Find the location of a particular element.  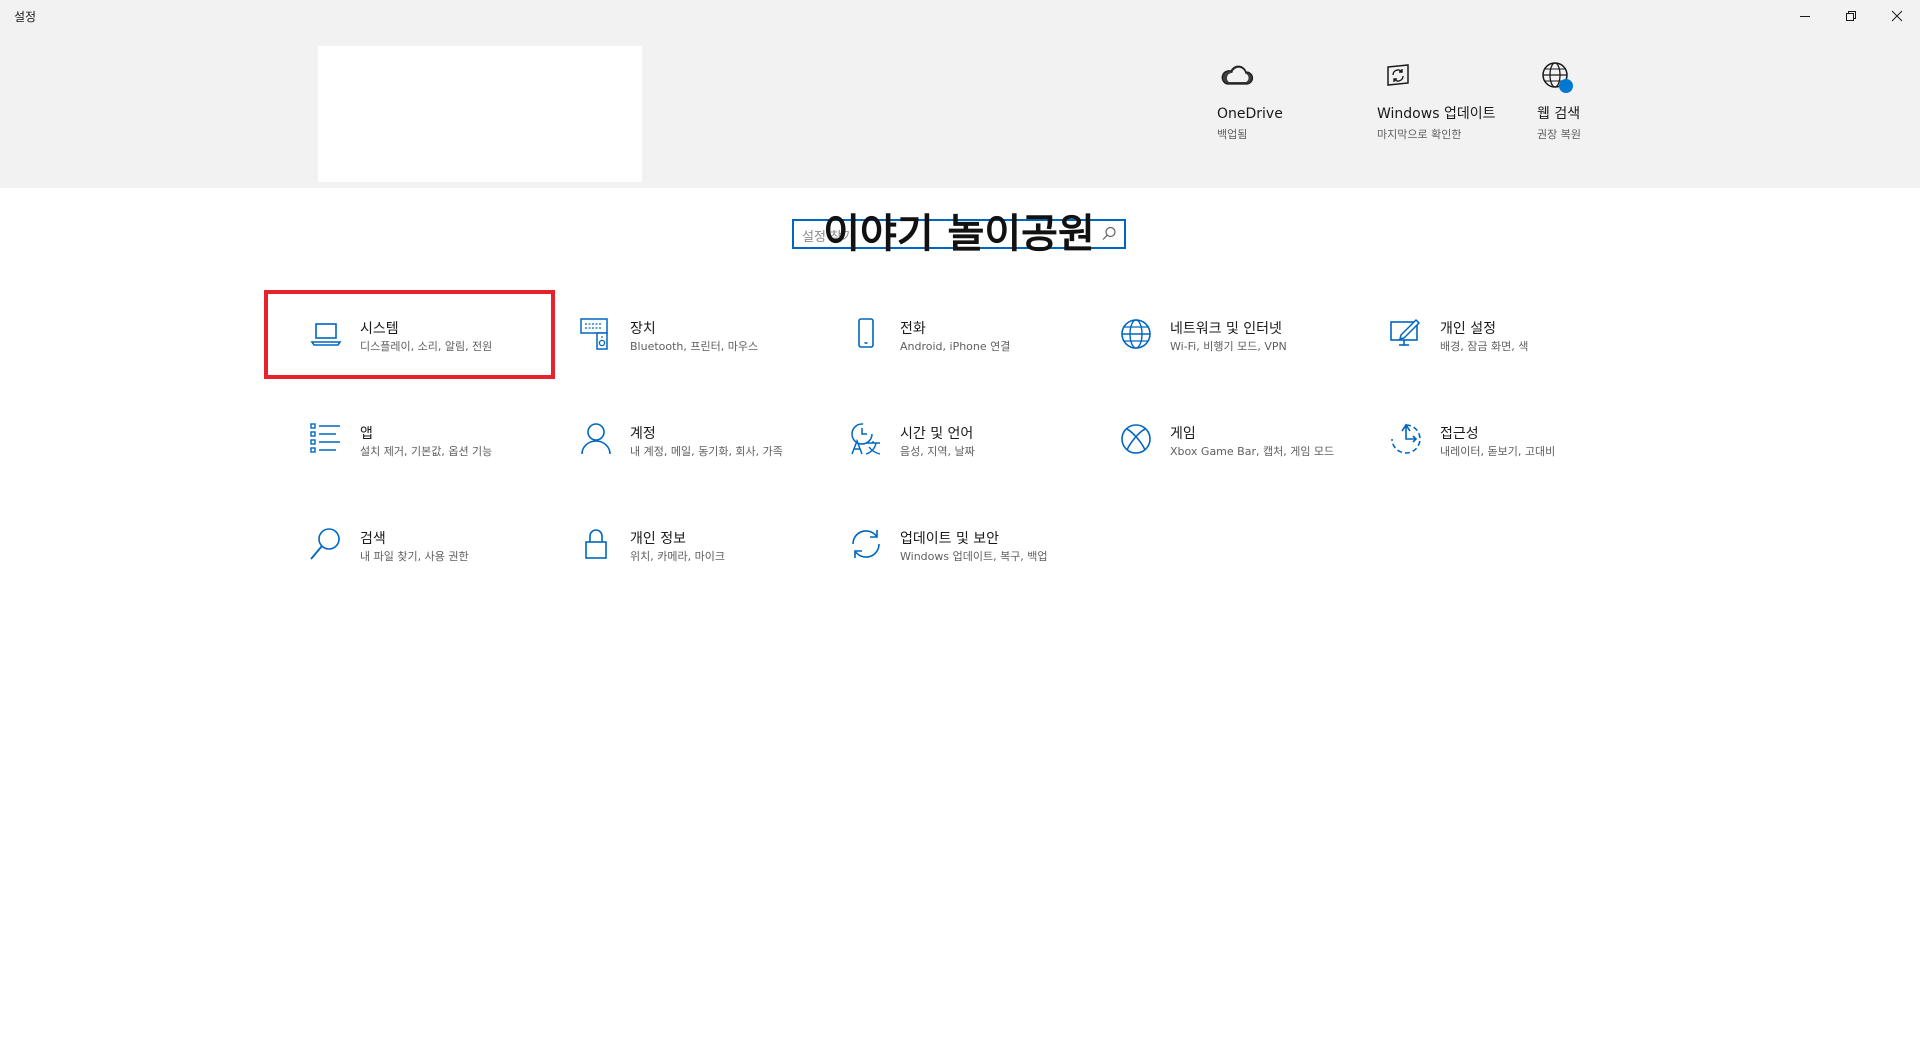

tile-title: 개인 정보 is located at coordinates (658, 539).